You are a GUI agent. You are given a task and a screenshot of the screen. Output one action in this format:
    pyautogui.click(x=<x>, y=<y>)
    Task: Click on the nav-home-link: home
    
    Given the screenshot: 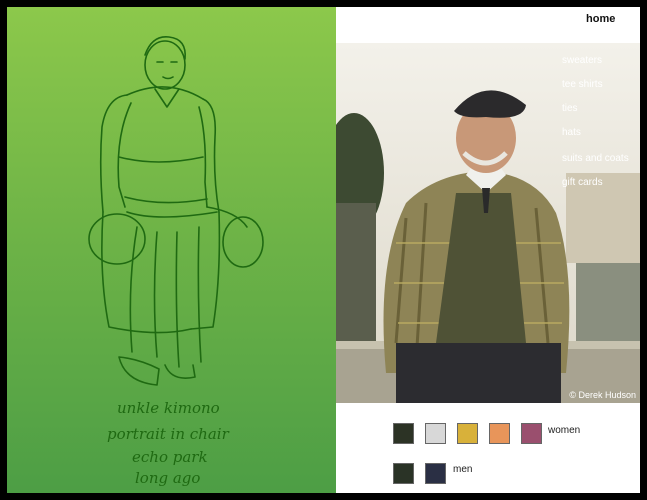 What is the action you would take?
    pyautogui.click(x=600, y=19)
    